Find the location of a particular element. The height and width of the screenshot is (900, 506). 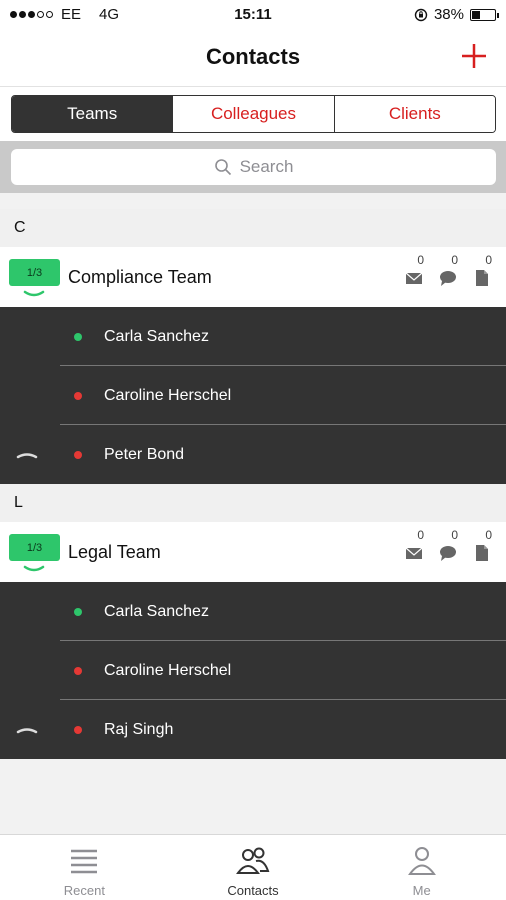

list-icon is located at coordinates (84, 861).